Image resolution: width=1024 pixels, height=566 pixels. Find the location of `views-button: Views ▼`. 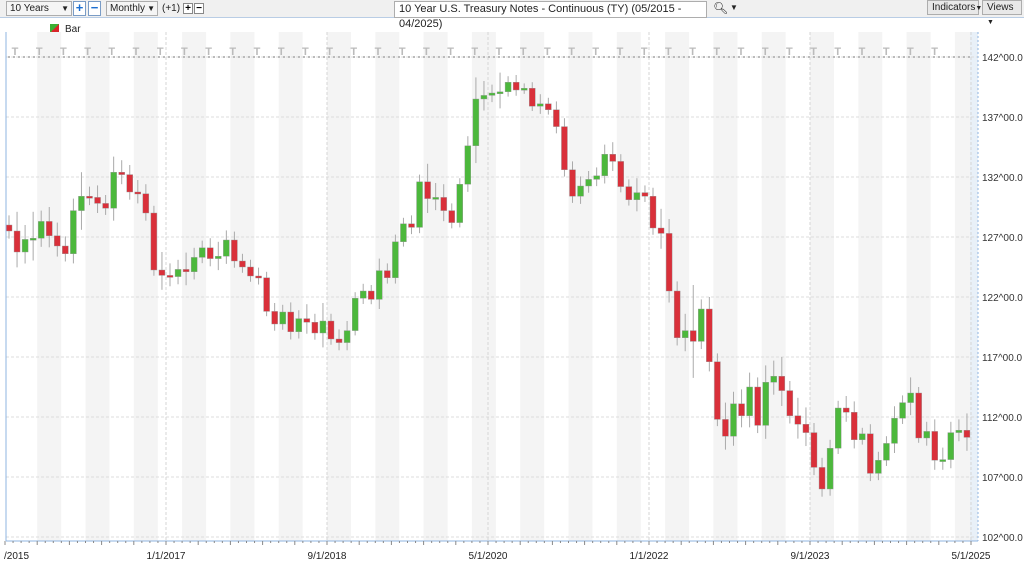

views-button: Views ▼ is located at coordinates (1002, 13).